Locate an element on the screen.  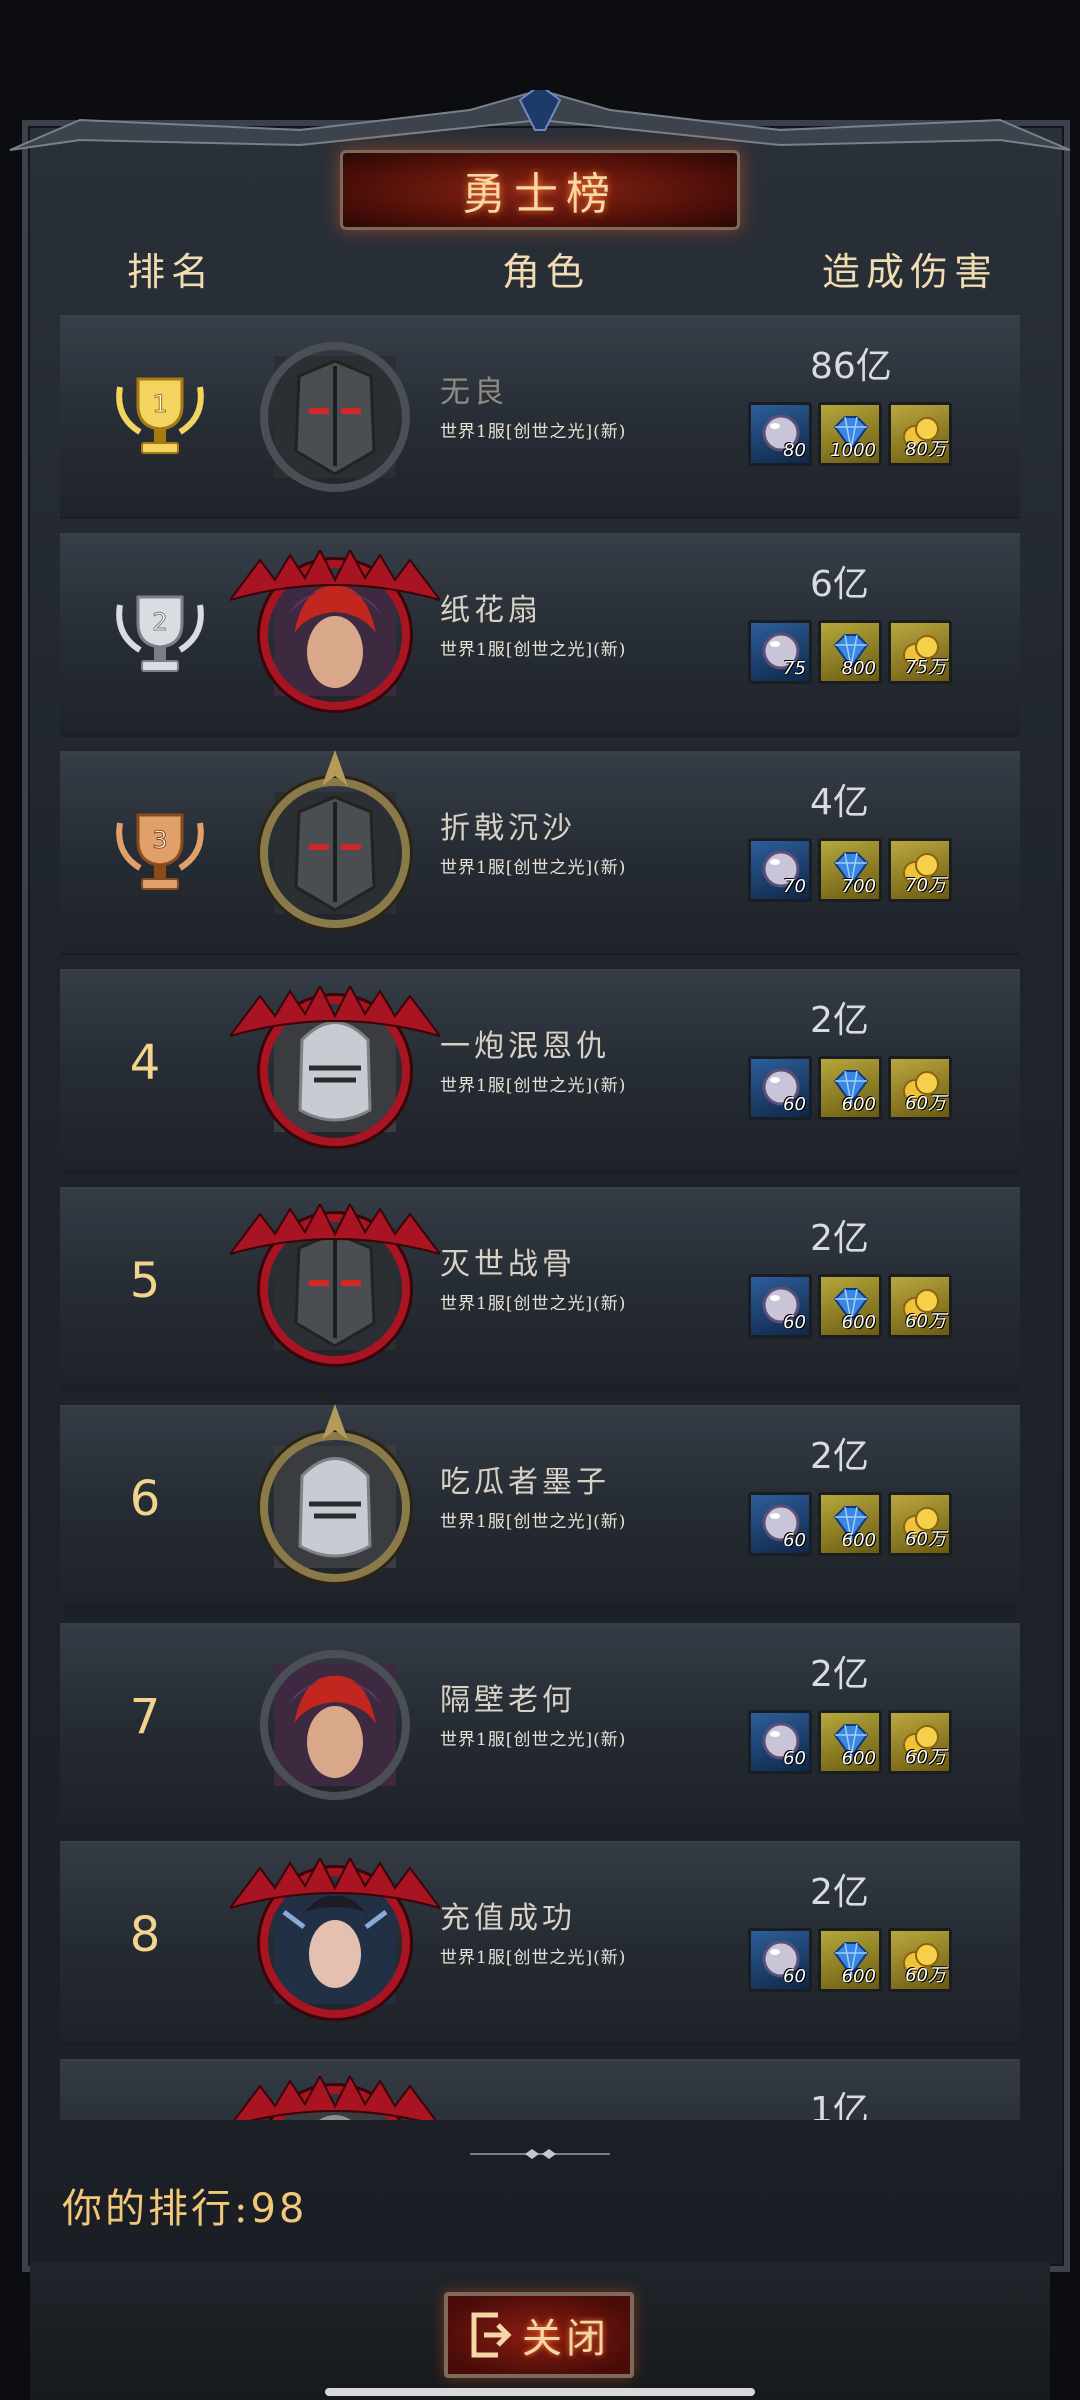
ranking-row: 1 无良 世界1服[创世之光](新) 86亿 80 1000 80万 is located at coordinates (540, 417).